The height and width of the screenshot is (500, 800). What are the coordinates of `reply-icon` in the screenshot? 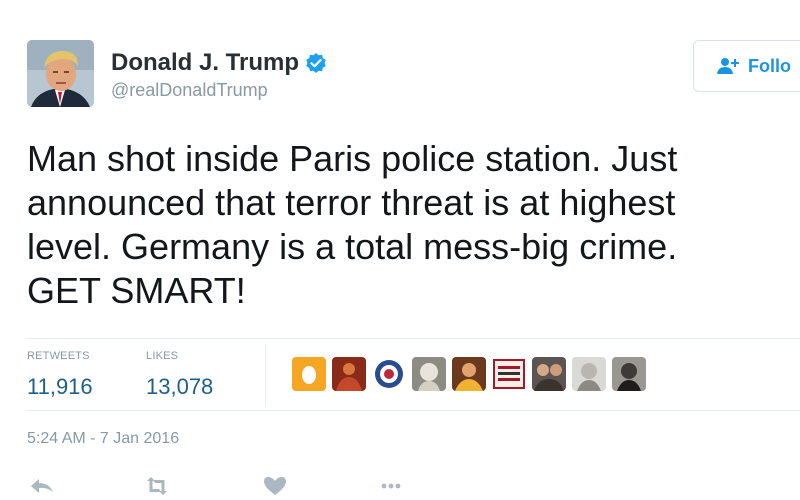 It's located at (42, 486).